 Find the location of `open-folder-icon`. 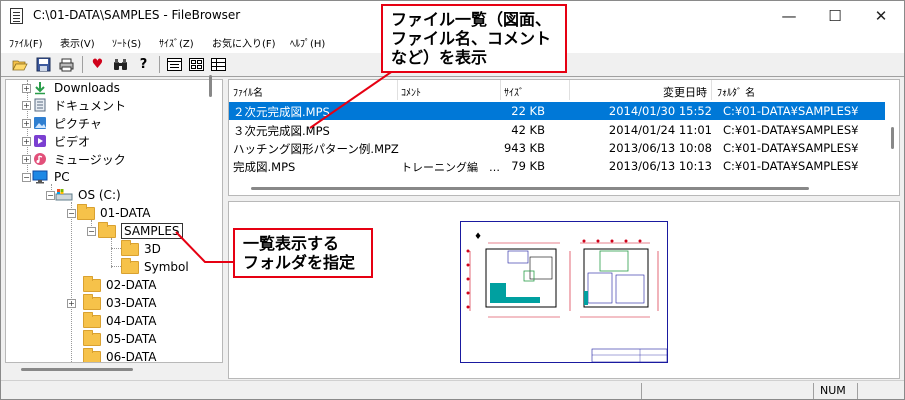

open-folder-icon is located at coordinates (19, 64).